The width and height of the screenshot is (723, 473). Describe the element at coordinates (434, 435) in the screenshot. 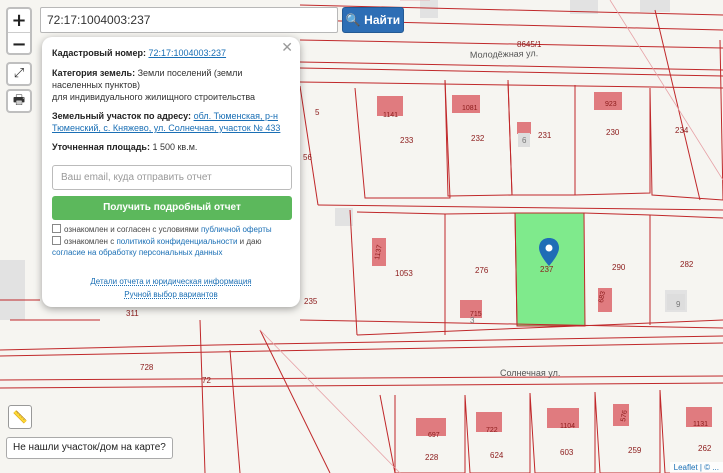

I see `svg-text: 697` at that location.